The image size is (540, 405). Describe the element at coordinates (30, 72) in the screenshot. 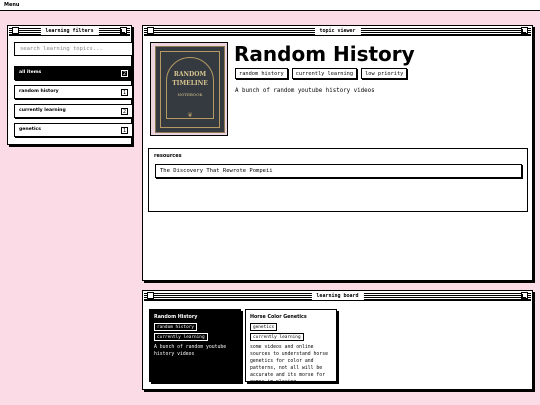

I see `filter-item-label: all items` at that location.